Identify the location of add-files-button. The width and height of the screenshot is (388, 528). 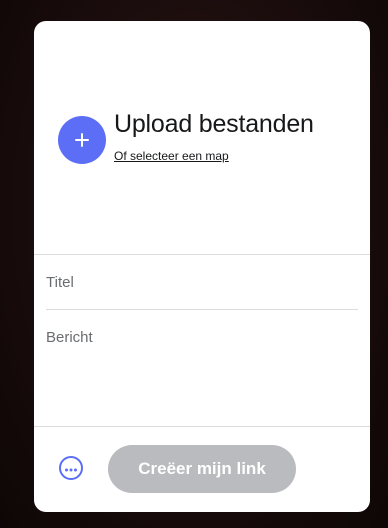
(82, 140).